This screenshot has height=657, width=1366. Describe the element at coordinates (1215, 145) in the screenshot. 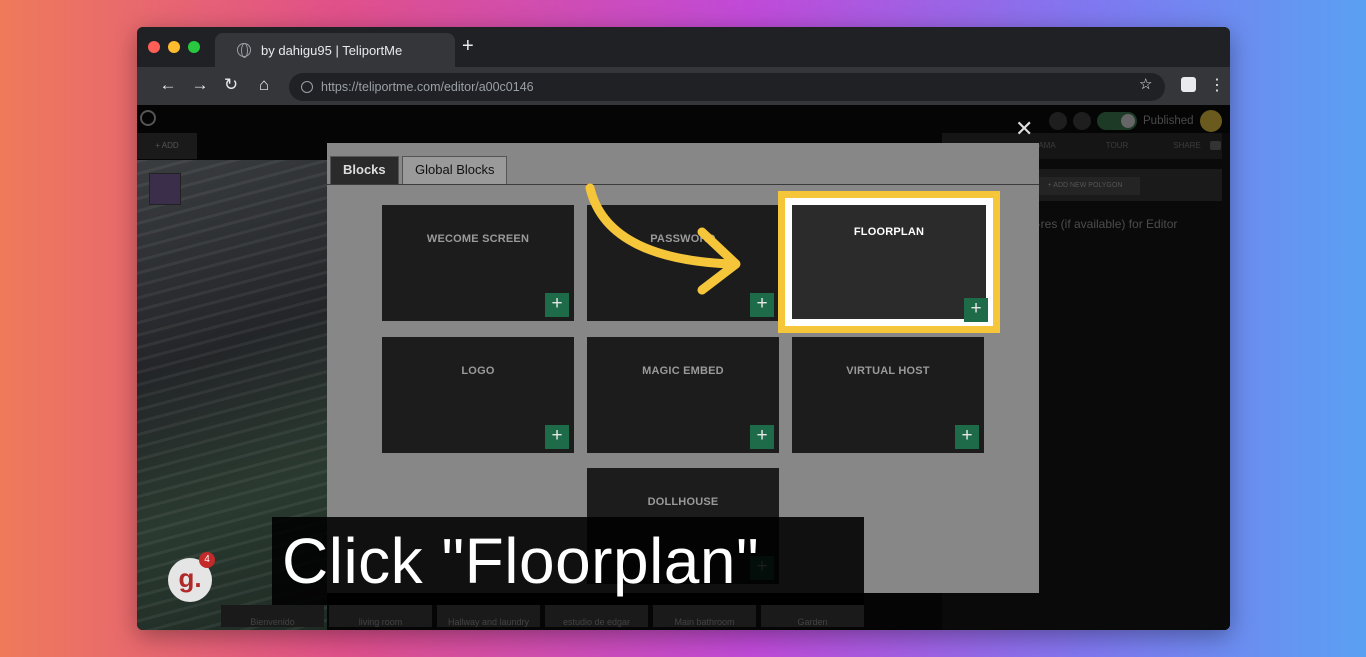

I see `camera-icon` at that location.